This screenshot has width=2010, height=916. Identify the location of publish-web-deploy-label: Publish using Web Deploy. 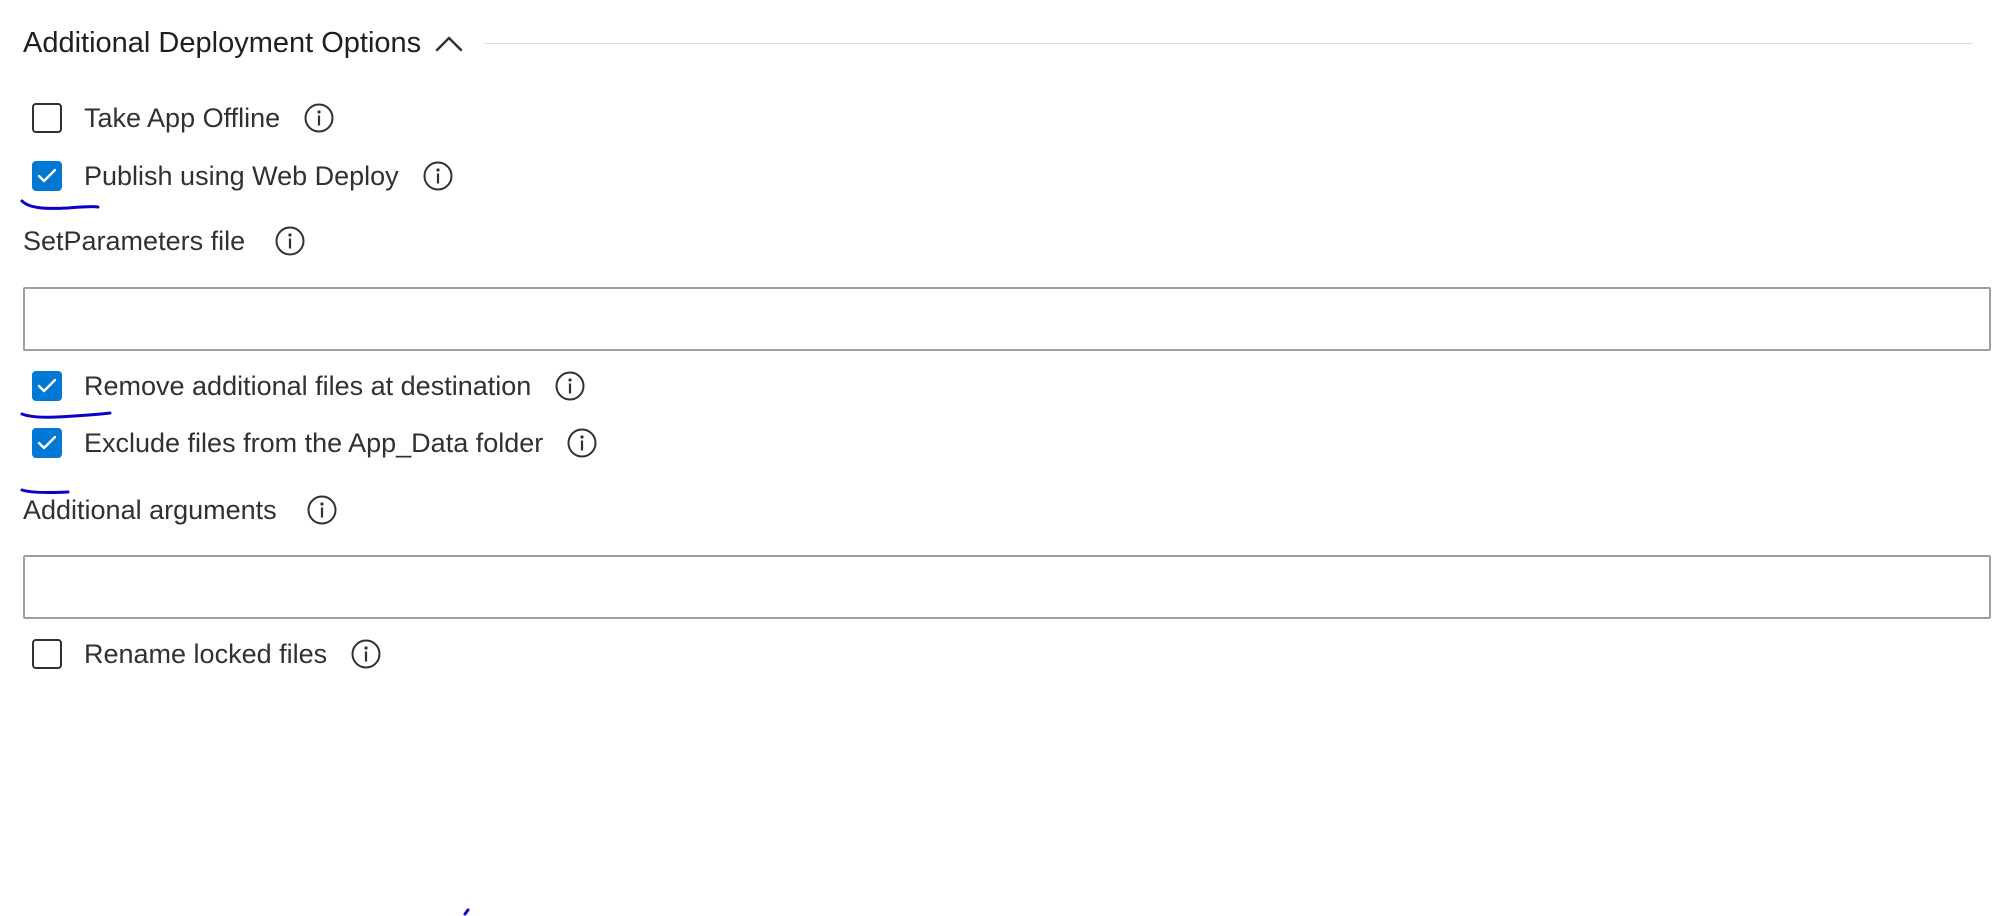
(241, 175).